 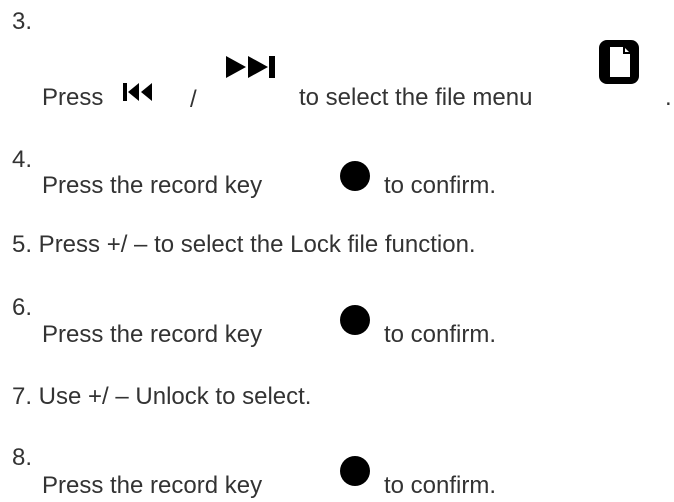 What do you see at coordinates (22, 457) in the screenshot?
I see `step-number: 8.` at bounding box center [22, 457].